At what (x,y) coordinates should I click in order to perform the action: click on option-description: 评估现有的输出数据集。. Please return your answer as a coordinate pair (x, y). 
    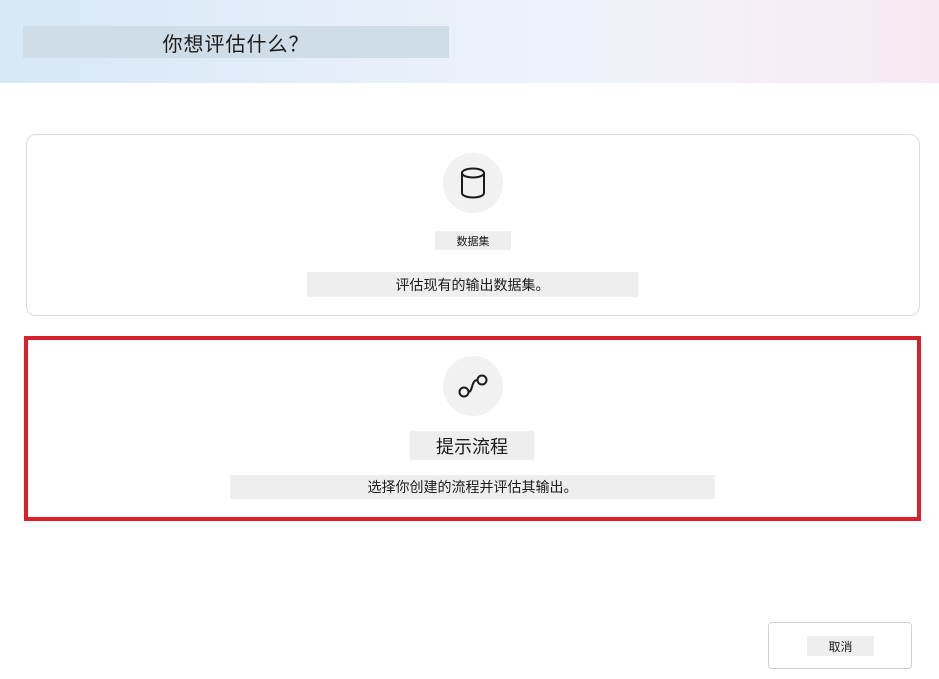
    Looking at the image, I should click on (472, 284).